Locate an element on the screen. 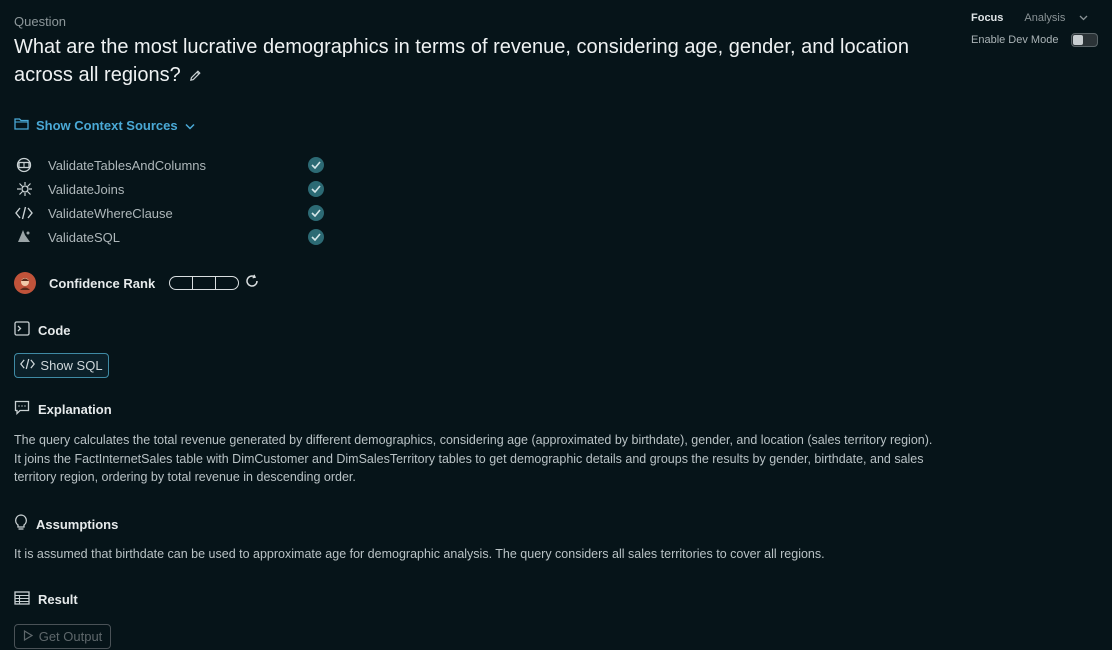 This screenshot has width=1112, height=650. validation-row: ValidateJoins is located at coordinates (169, 189).